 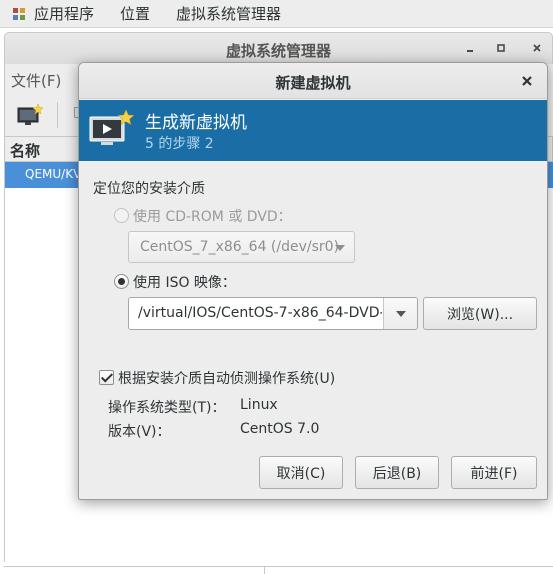 I want to click on main-statusbar, so click(x=278, y=570).